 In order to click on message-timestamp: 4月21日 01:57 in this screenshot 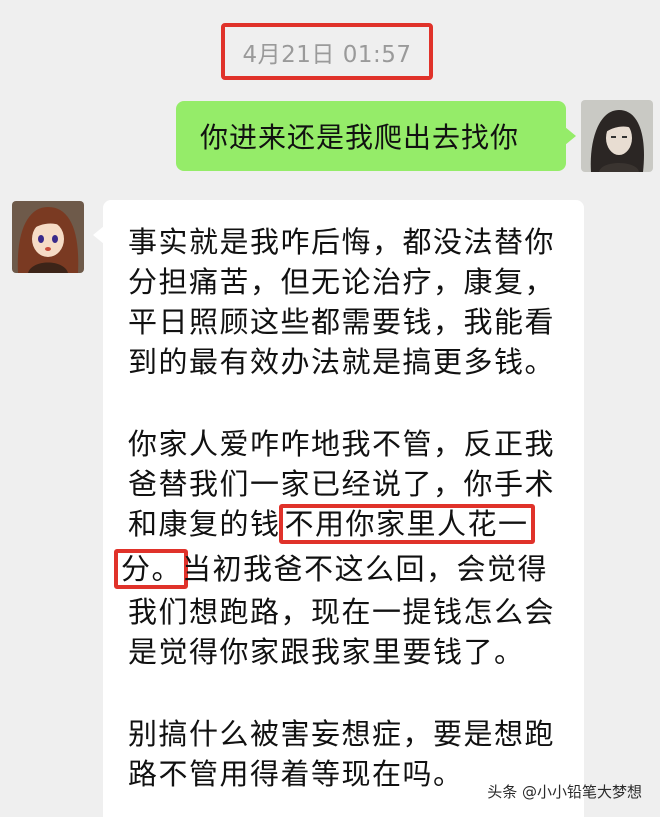, I will do `click(327, 54)`.